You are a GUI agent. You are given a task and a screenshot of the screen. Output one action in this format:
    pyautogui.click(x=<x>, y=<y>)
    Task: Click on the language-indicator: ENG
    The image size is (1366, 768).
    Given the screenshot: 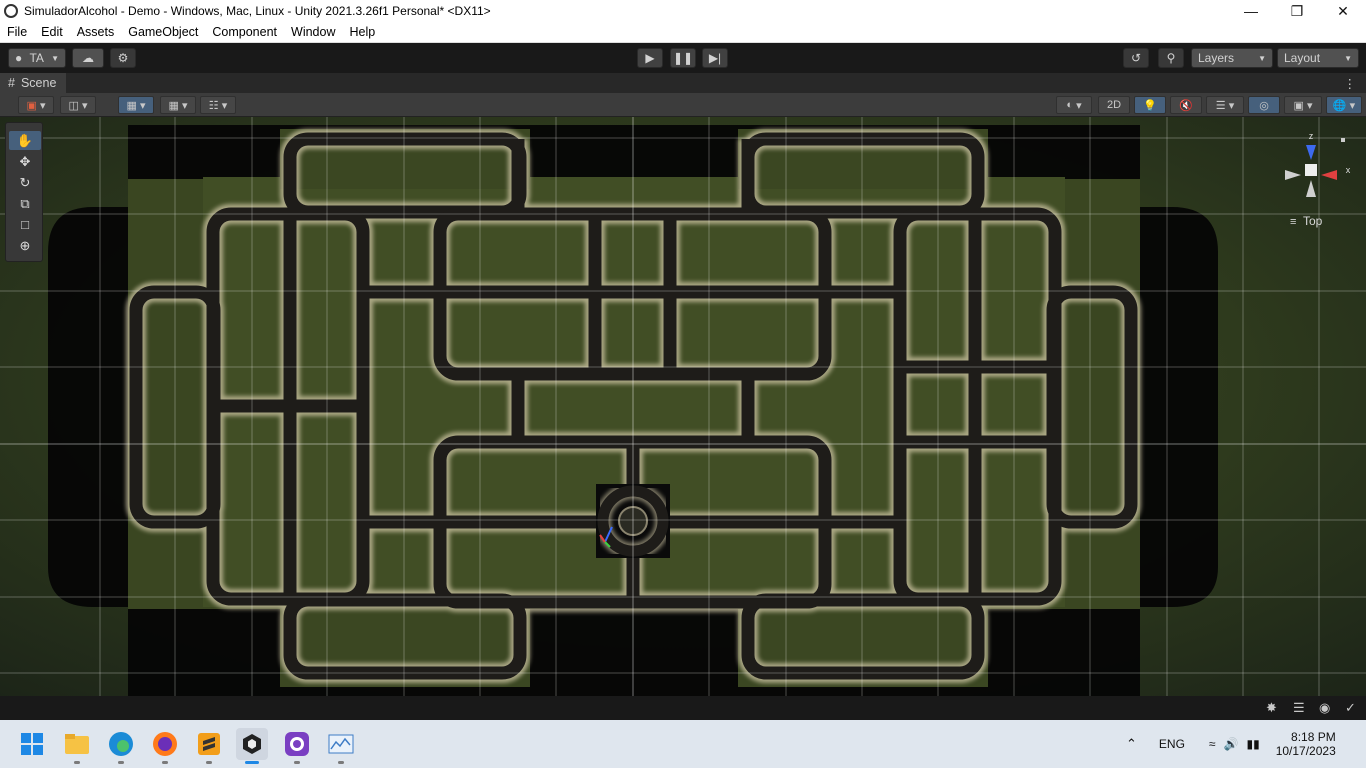 What is the action you would take?
    pyautogui.click(x=1172, y=744)
    